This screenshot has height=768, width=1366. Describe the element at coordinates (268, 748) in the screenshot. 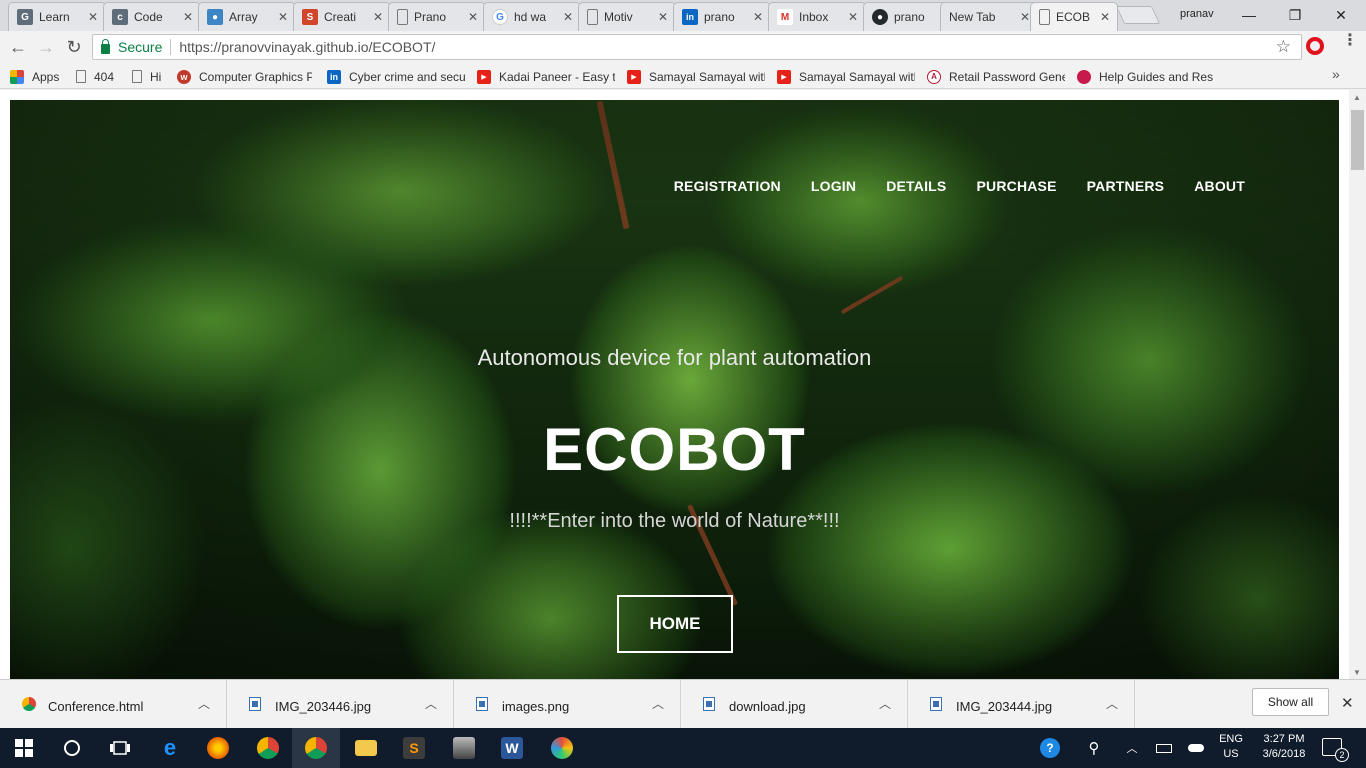

I see `chrome-icon` at that location.